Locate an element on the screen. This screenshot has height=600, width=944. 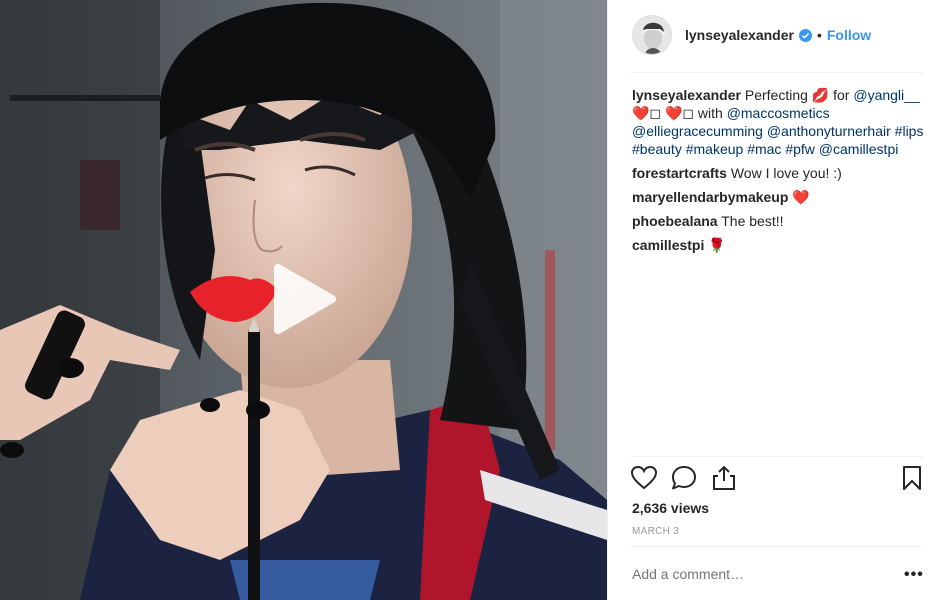
mention-link: @elliegracecumming is located at coordinates (697, 131).